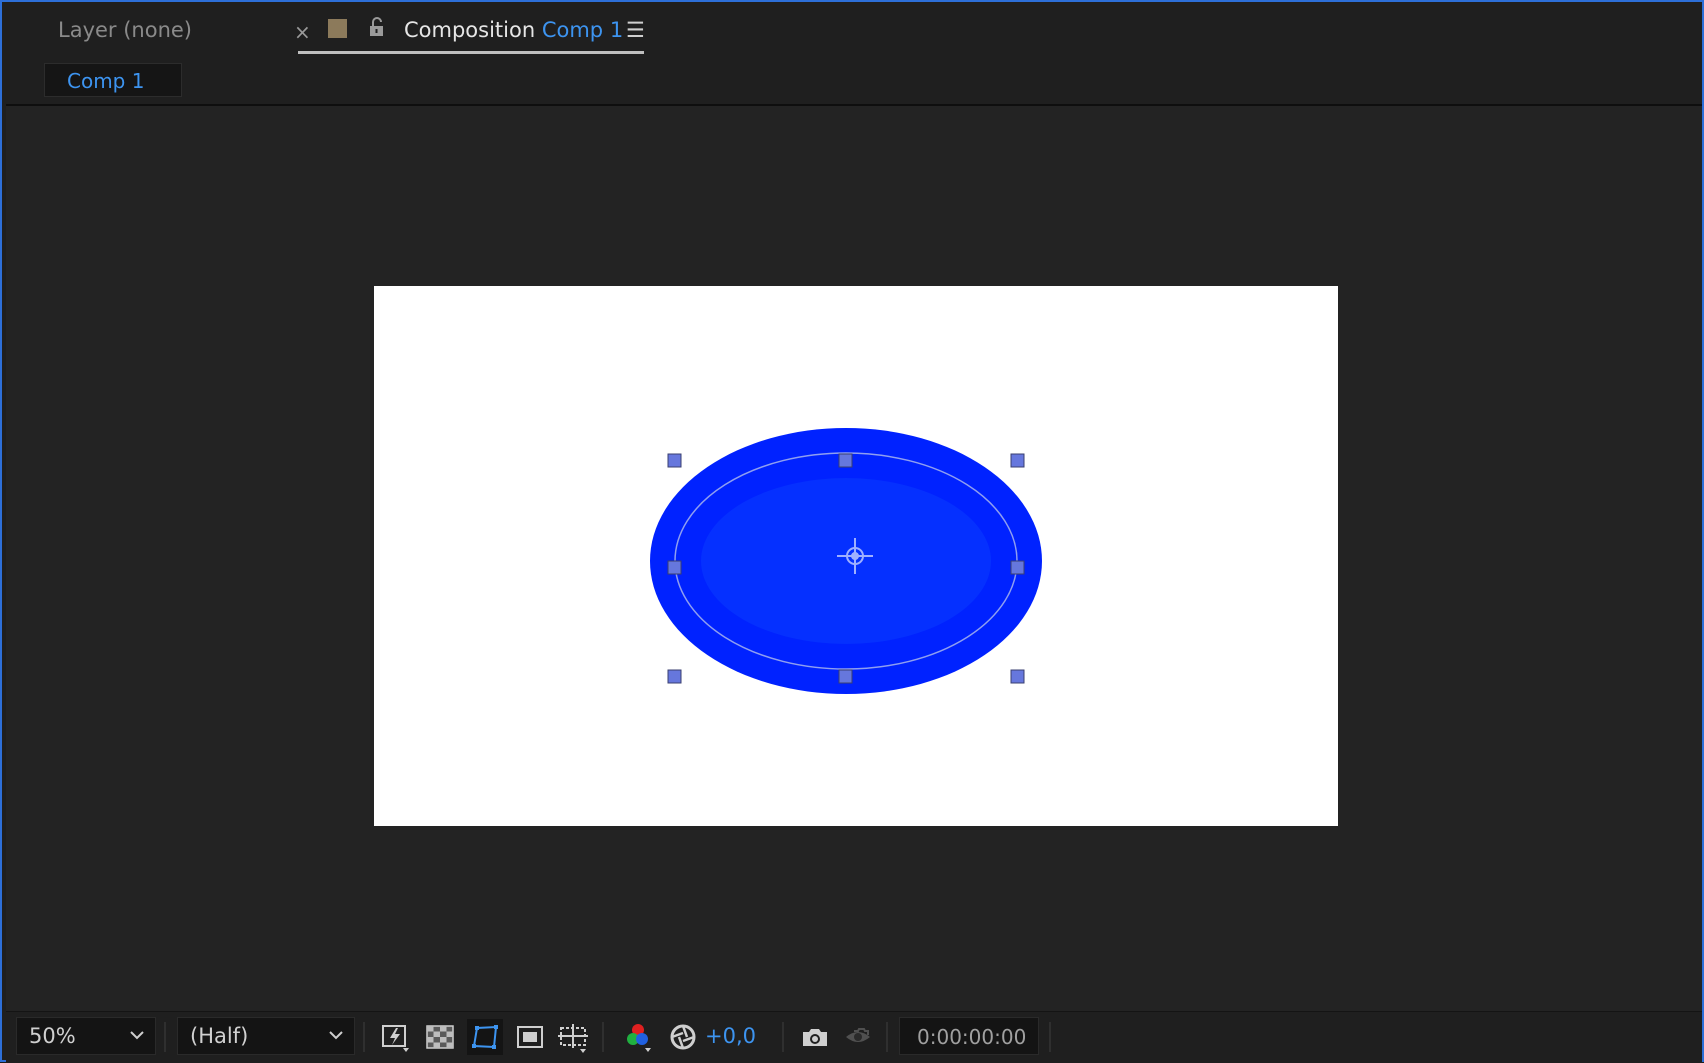 This screenshot has height=1063, width=1704. What do you see at coordinates (219, 1036) in the screenshot?
I see `resolution-value: (Half)` at bounding box center [219, 1036].